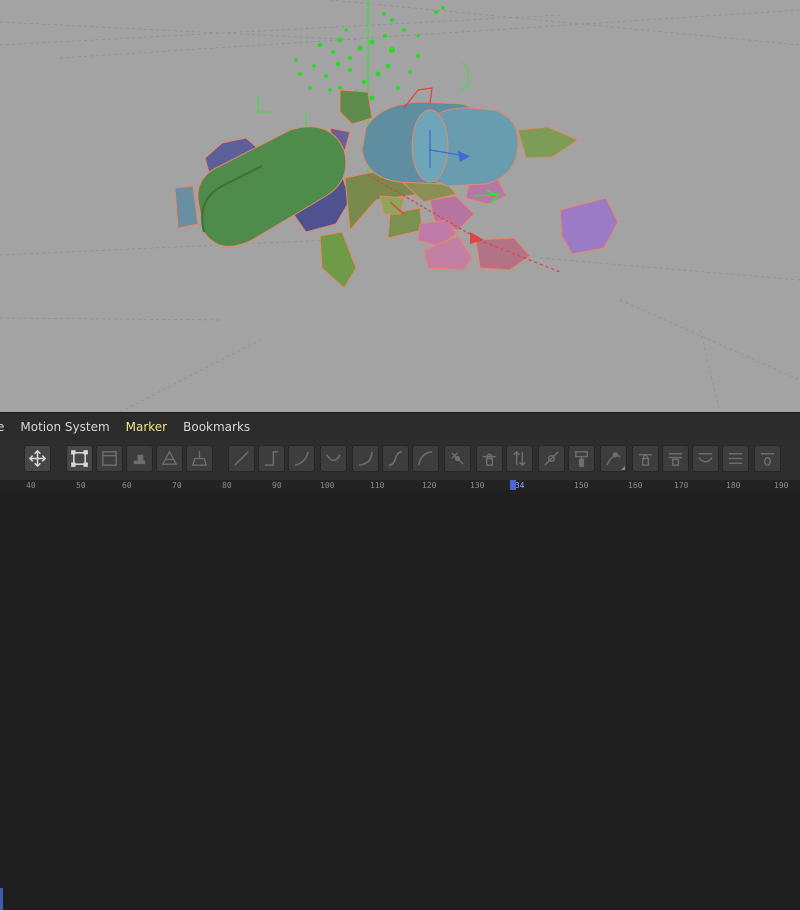 The width and height of the screenshot is (800, 910). I want to click on ease-in-button, so click(301, 458).